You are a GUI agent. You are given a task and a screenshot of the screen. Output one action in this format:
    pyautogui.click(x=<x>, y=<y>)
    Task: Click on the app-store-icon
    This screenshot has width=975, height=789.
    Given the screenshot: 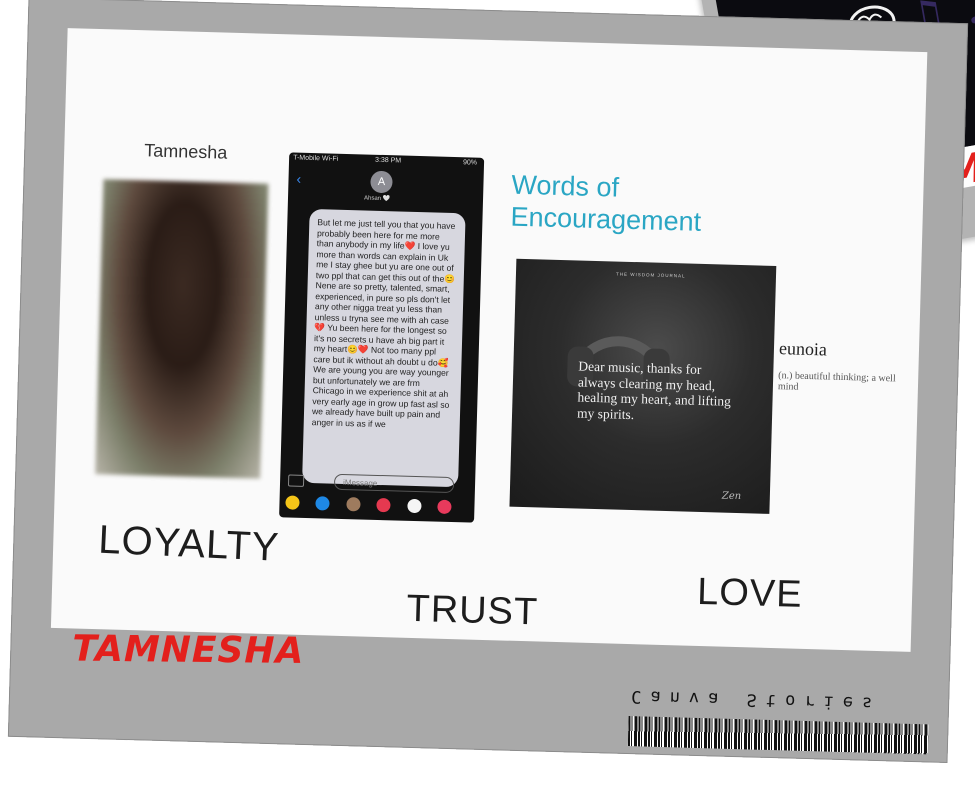 What is the action you would take?
    pyautogui.click(x=323, y=503)
    